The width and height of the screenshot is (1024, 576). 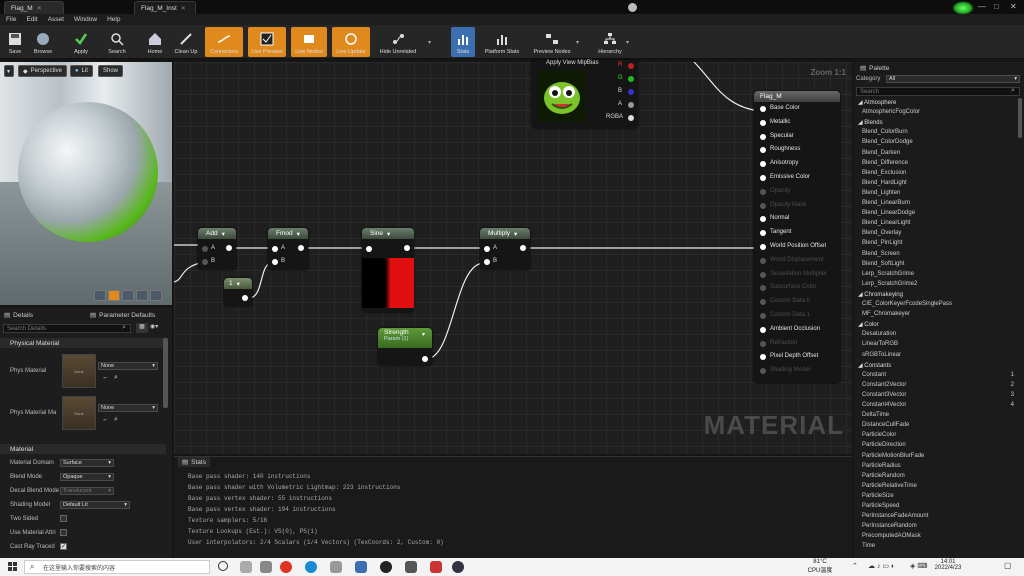 What do you see at coordinates (81, 42) in the screenshot?
I see `apply-button: Apply` at bounding box center [81, 42].